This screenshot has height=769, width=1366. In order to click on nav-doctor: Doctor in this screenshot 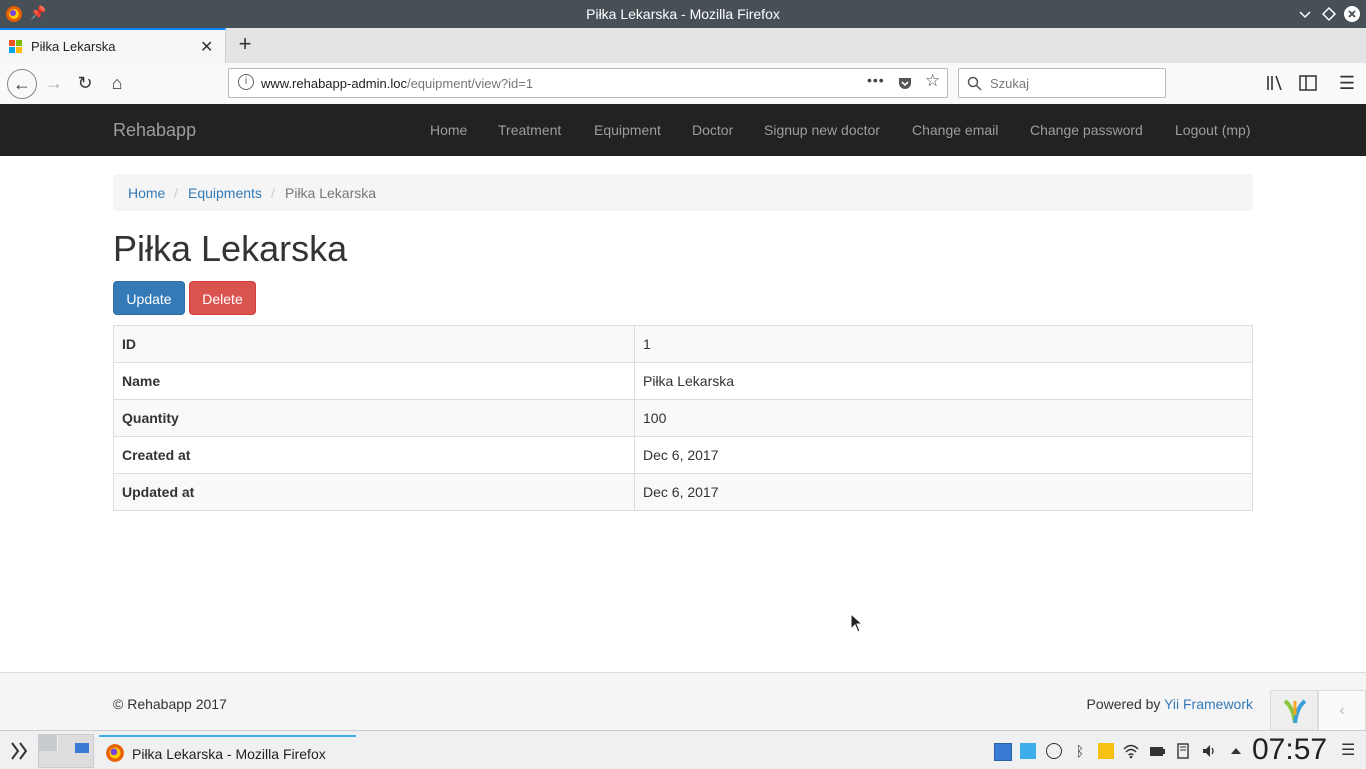, I will do `click(712, 130)`.